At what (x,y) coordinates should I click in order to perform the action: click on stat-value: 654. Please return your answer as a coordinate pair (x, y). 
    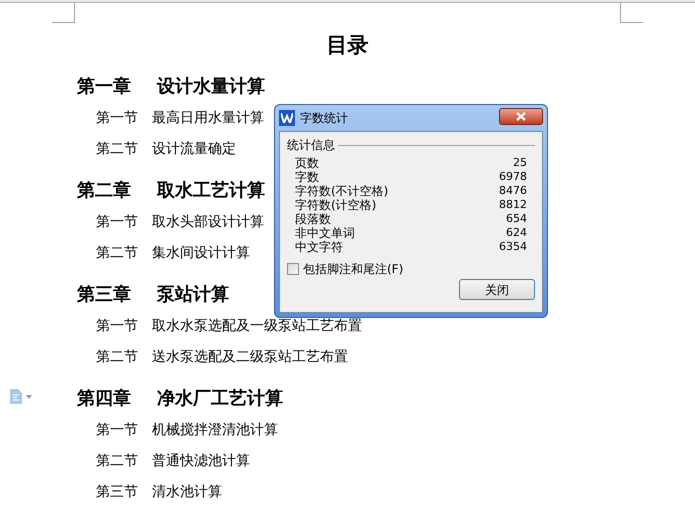
    Looking at the image, I should click on (516, 218).